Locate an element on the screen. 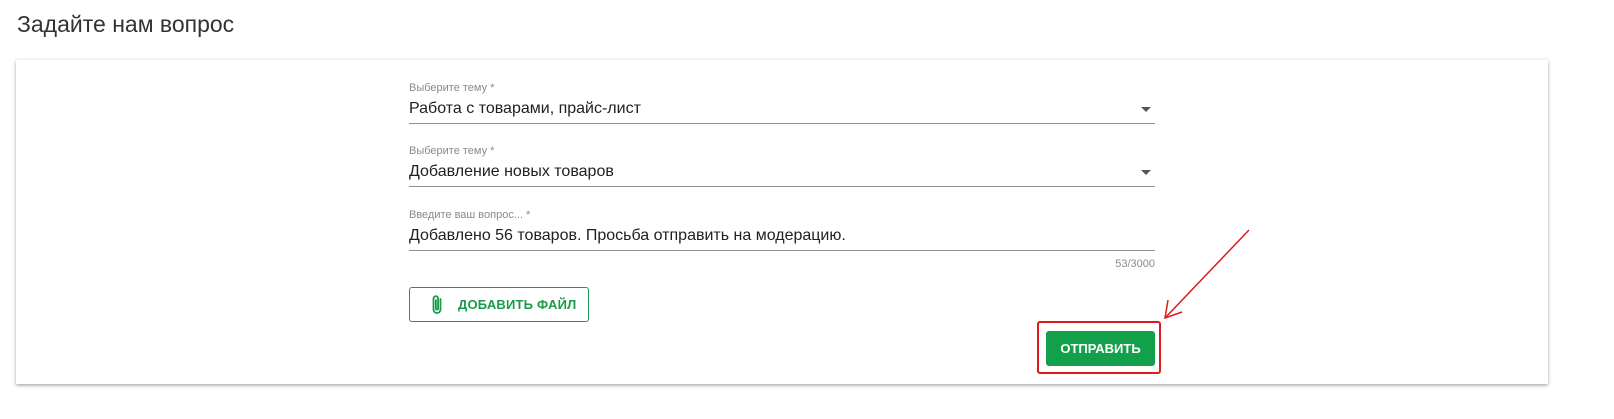 This screenshot has height=419, width=1614. topic-select-label: Выберите тему * is located at coordinates (452, 88).